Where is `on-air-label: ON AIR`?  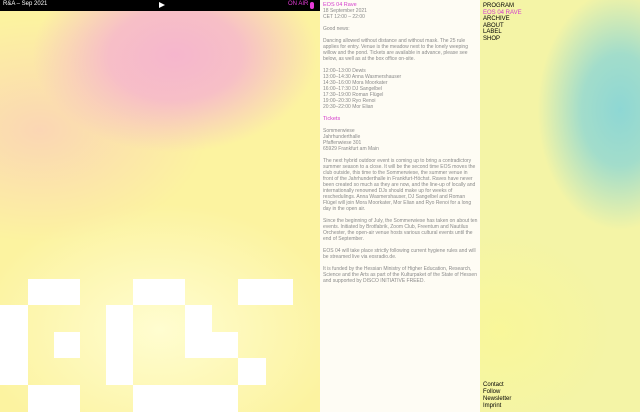
on-air-label: ON AIR is located at coordinates (298, 4).